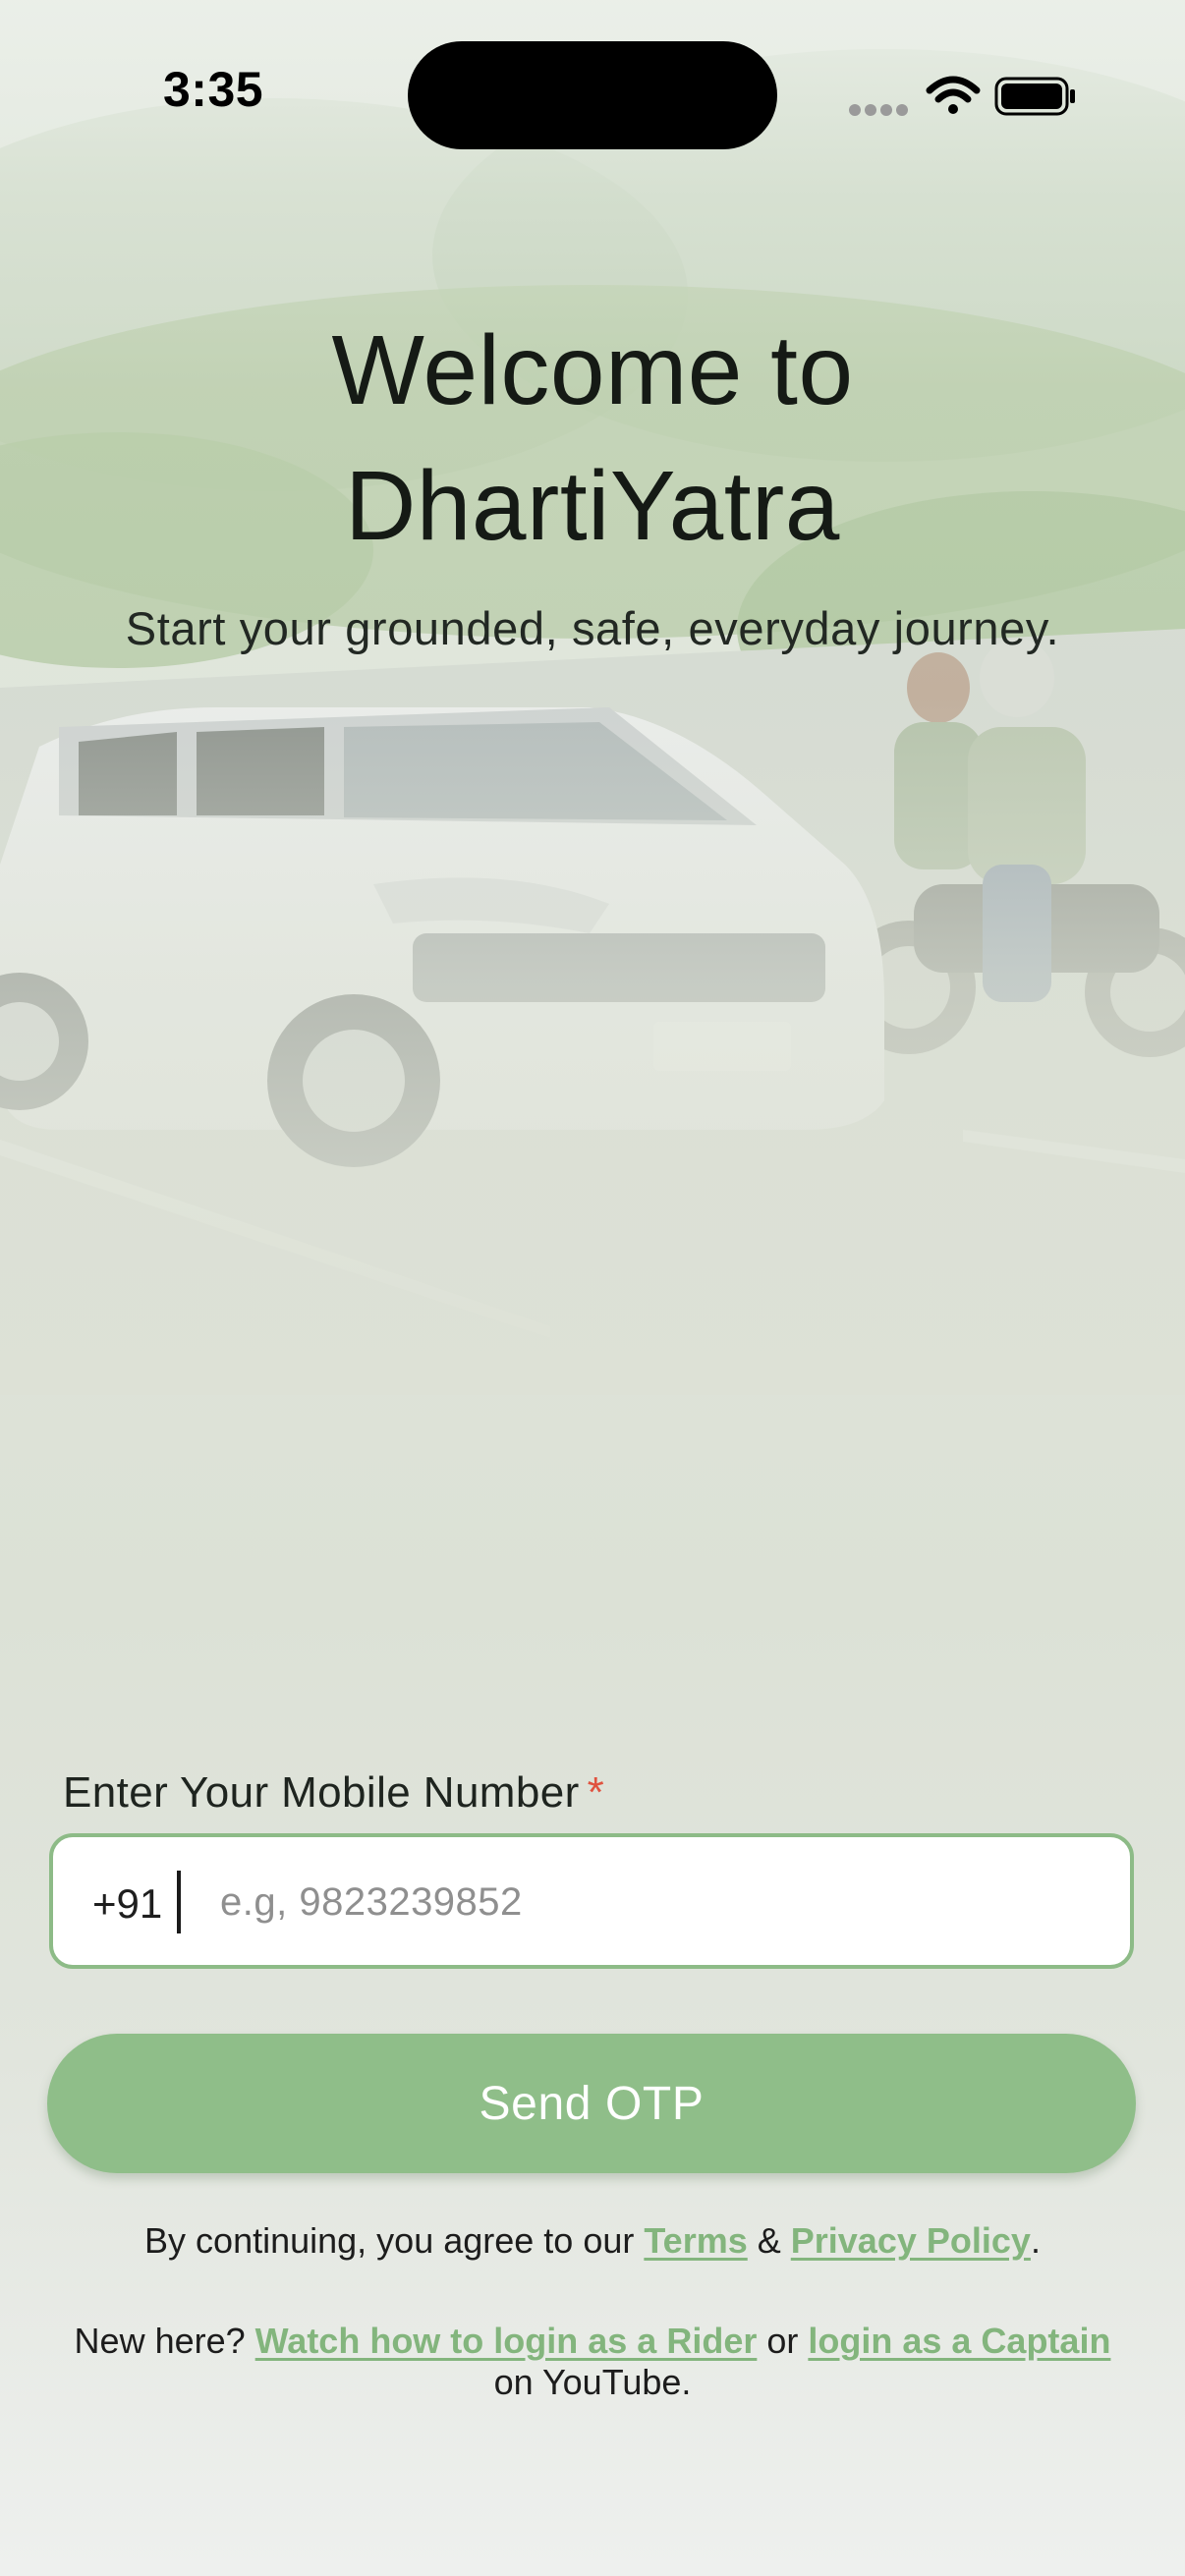 The width and height of the screenshot is (1185, 2576). I want to click on help-prefix: New here?, so click(165, 2341).